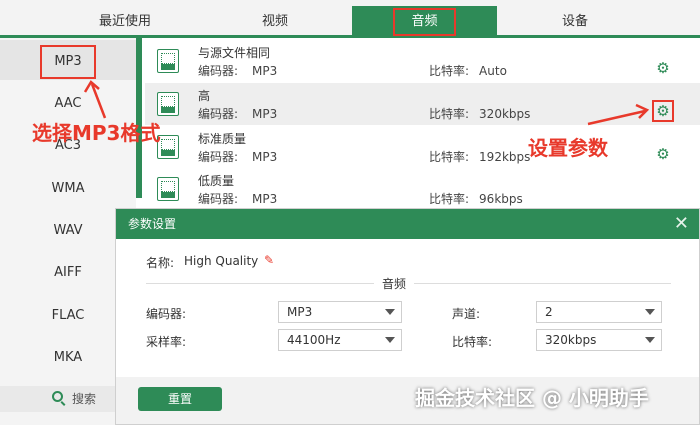 The image size is (700, 425). I want to click on samplerate-select: 44100Hz, so click(340, 340).